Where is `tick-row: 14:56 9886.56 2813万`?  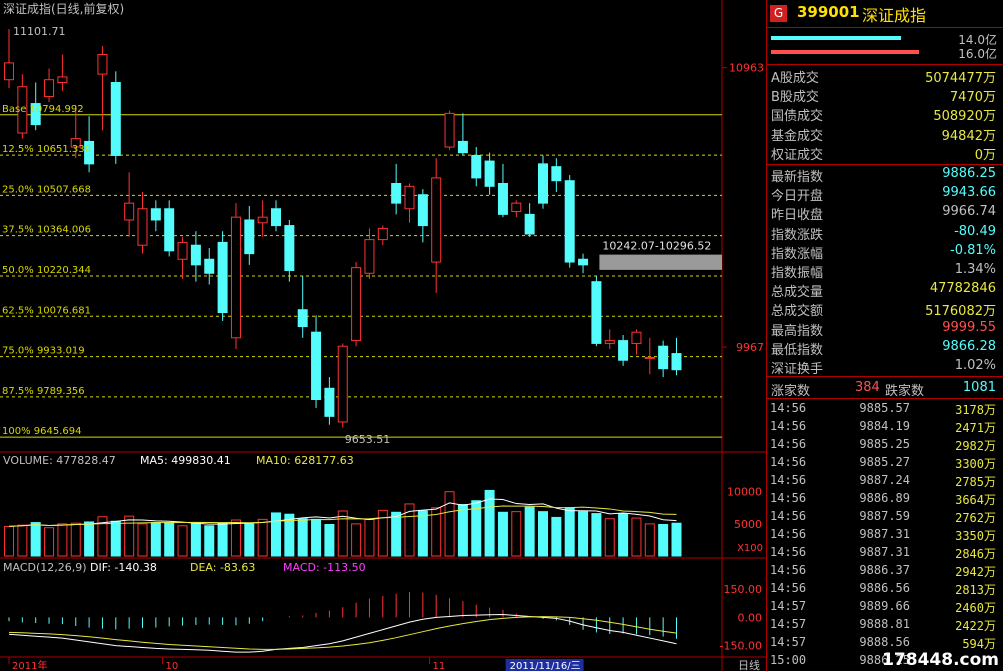 tick-row: 14:56 9886.56 2813万 is located at coordinates (884, 589).